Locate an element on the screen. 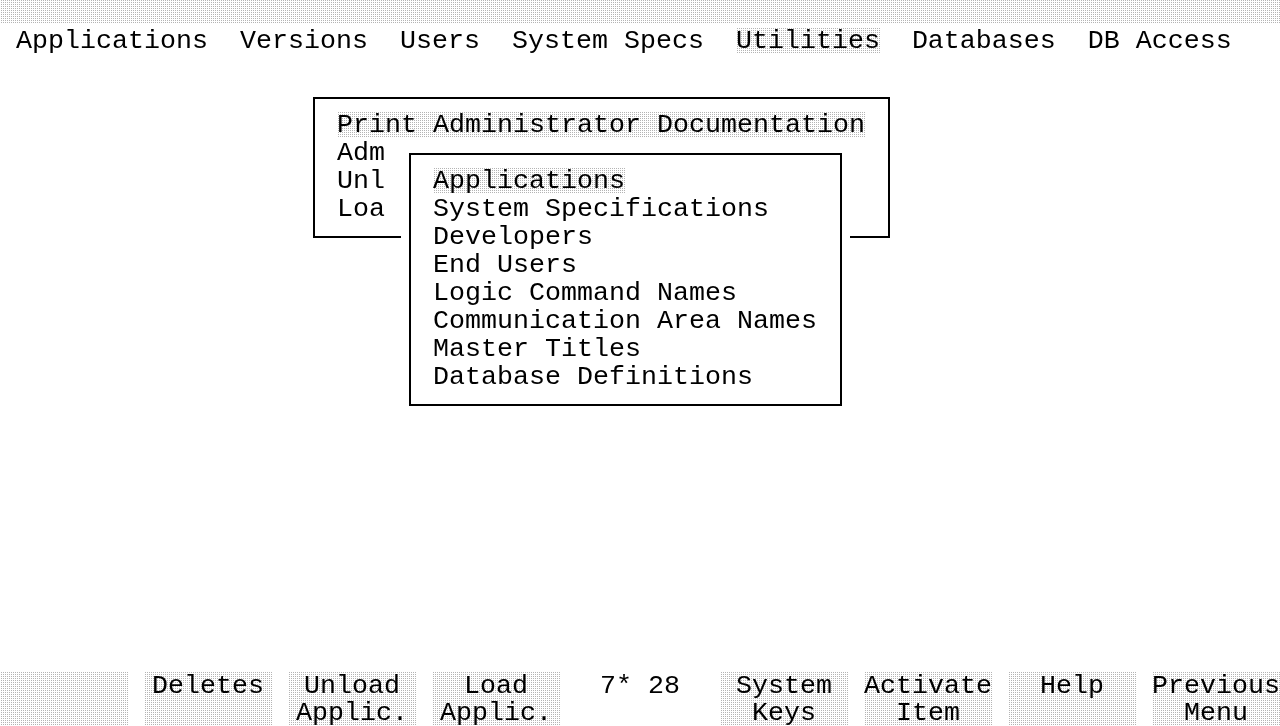 The width and height of the screenshot is (1280, 726). menu-item: Adm is located at coordinates (361, 153).